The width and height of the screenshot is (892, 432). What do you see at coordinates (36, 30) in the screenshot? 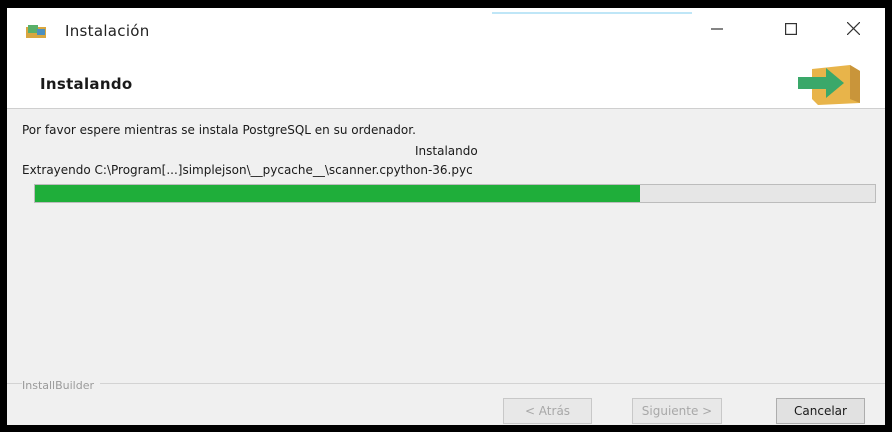
I see `app-icon` at bounding box center [36, 30].